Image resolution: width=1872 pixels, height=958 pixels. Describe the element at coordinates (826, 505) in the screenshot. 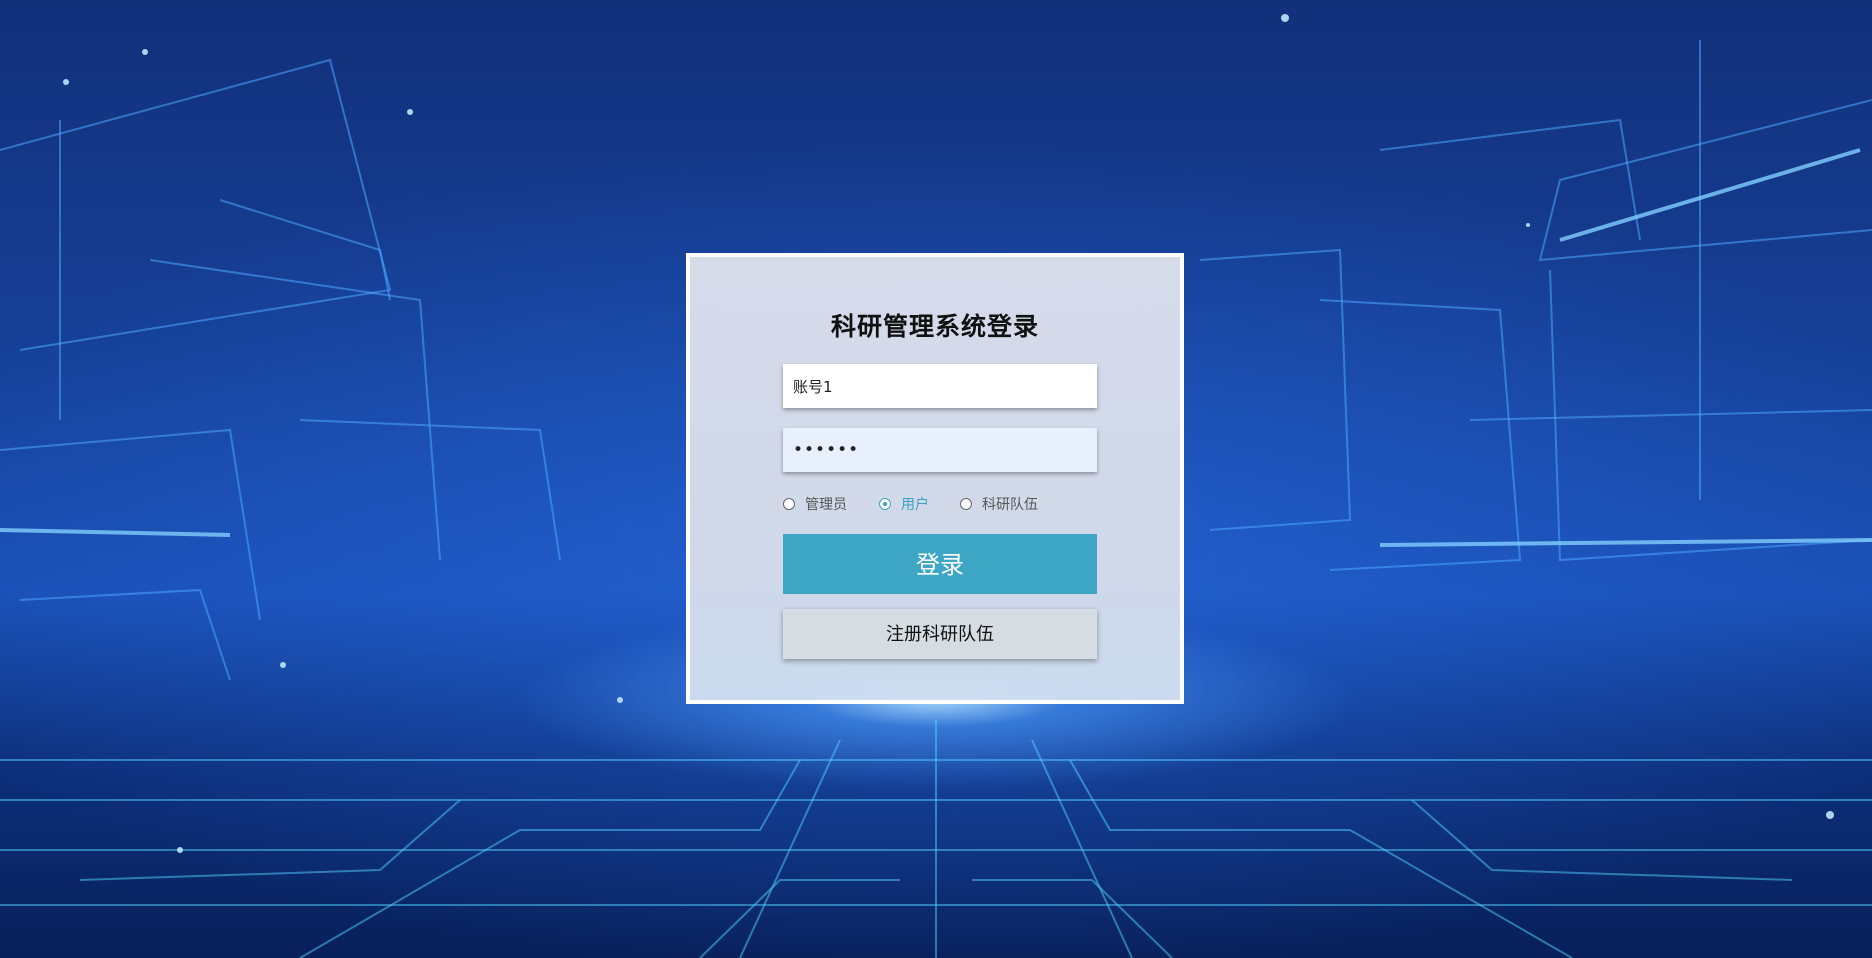

I see `role-label-admin: 管理员` at that location.